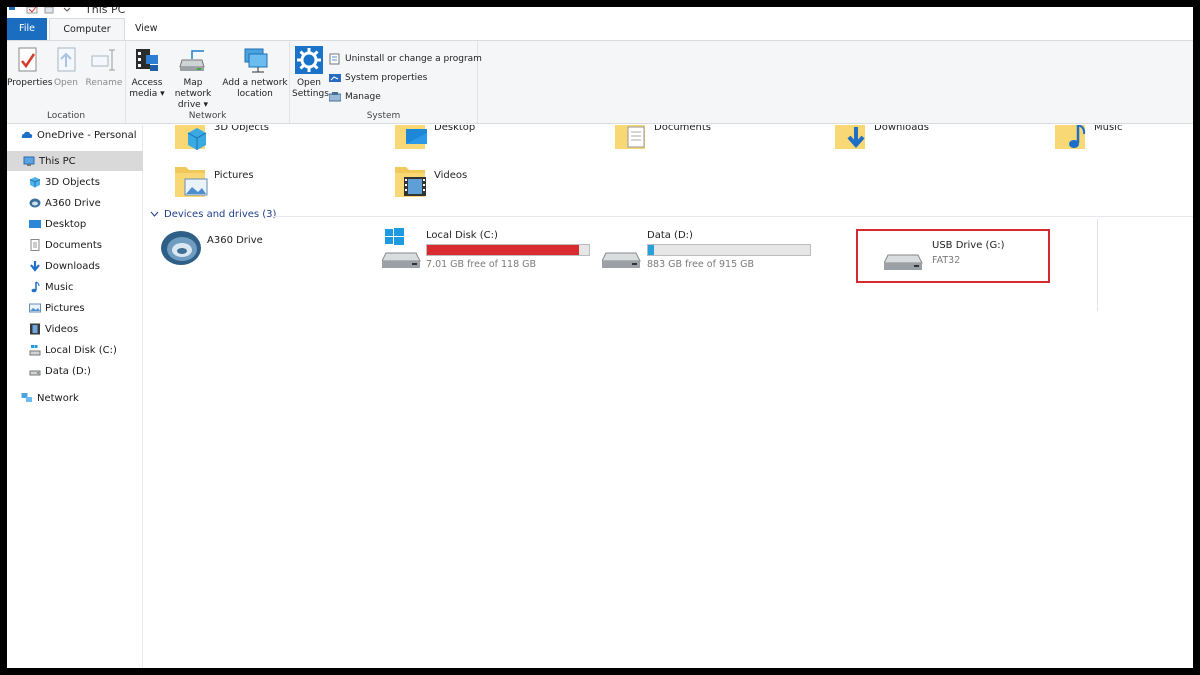 Image resolution: width=1200 pixels, height=675 pixels. Describe the element at coordinates (27, 134) in the screenshot. I see `onedrive-cloud-icon` at that location.